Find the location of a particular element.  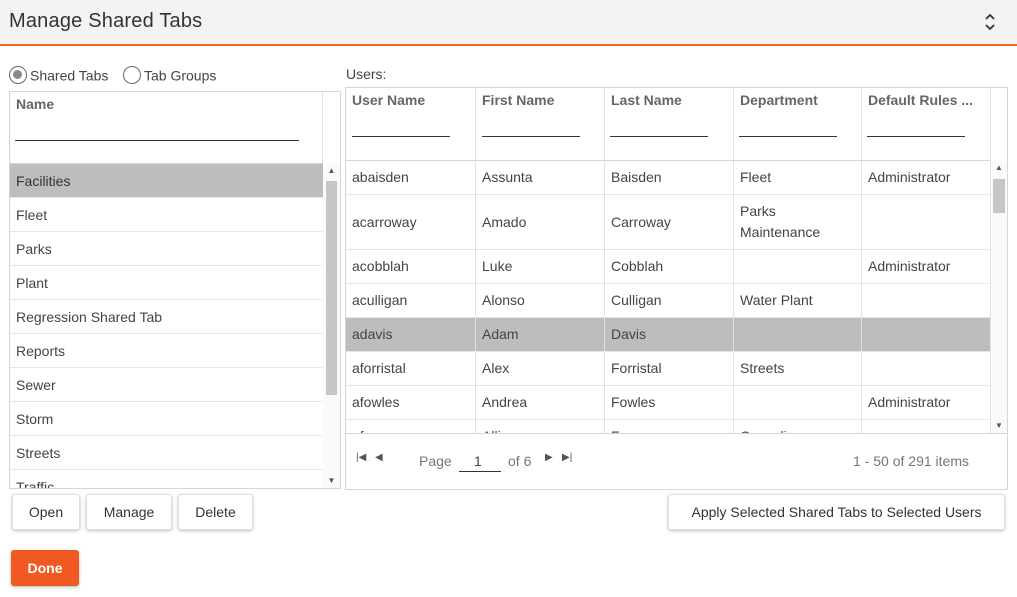

table-row: aforristal Alex Forristal Streets is located at coordinates (668, 369).